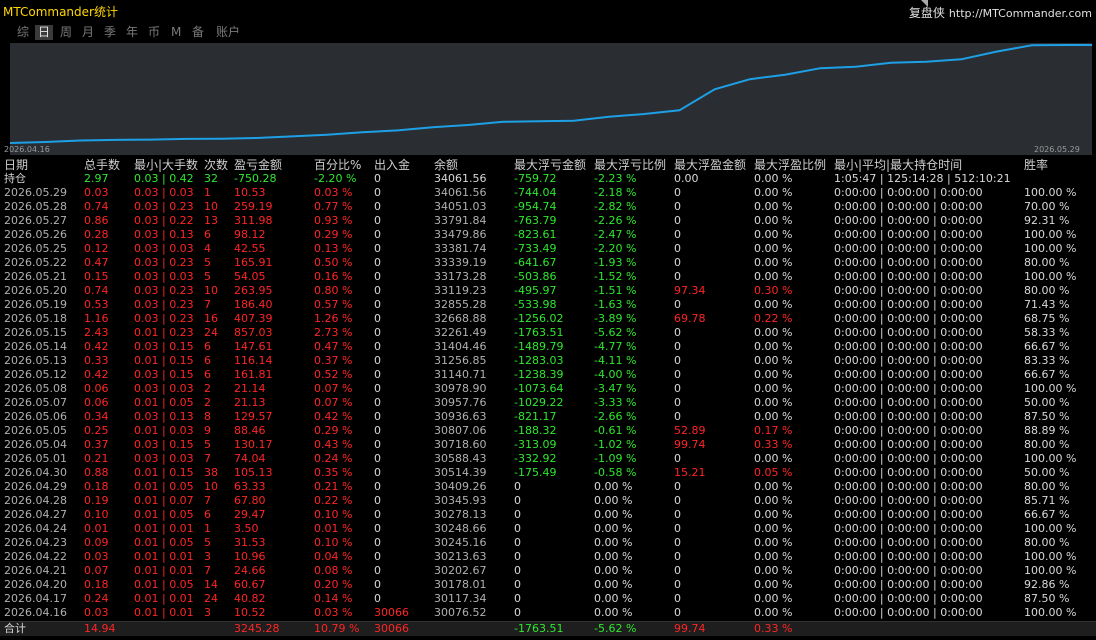  I want to click on table-row-5-col-4: 165.91, so click(253, 262).